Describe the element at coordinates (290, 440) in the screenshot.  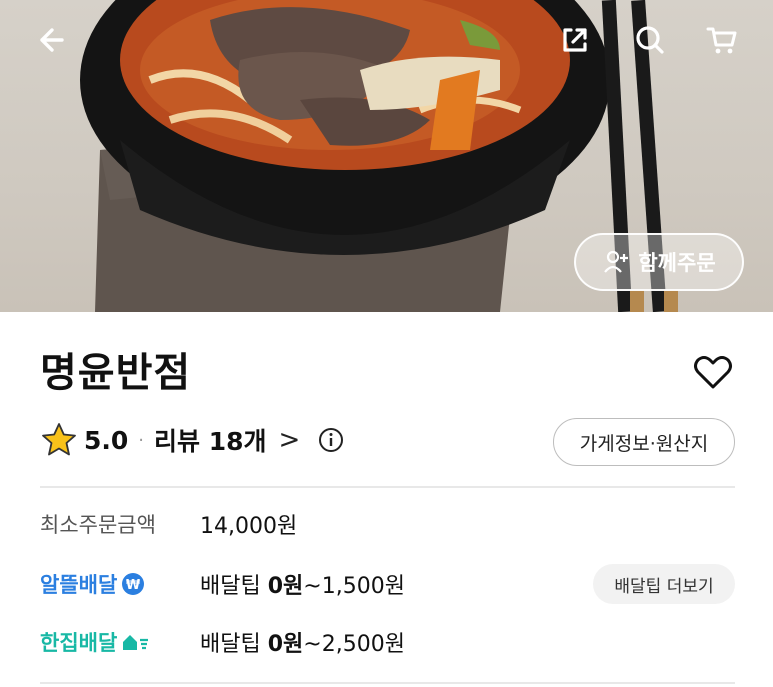
I see `chevron-right-icon: >` at that location.